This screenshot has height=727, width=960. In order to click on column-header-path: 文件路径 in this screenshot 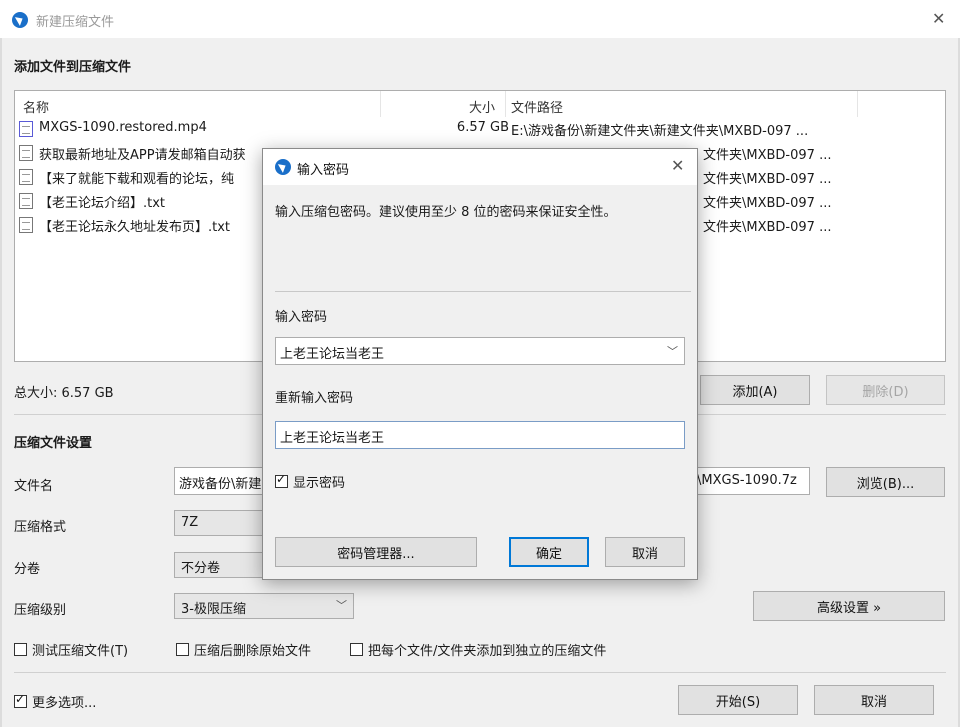, I will do `click(537, 106)`.